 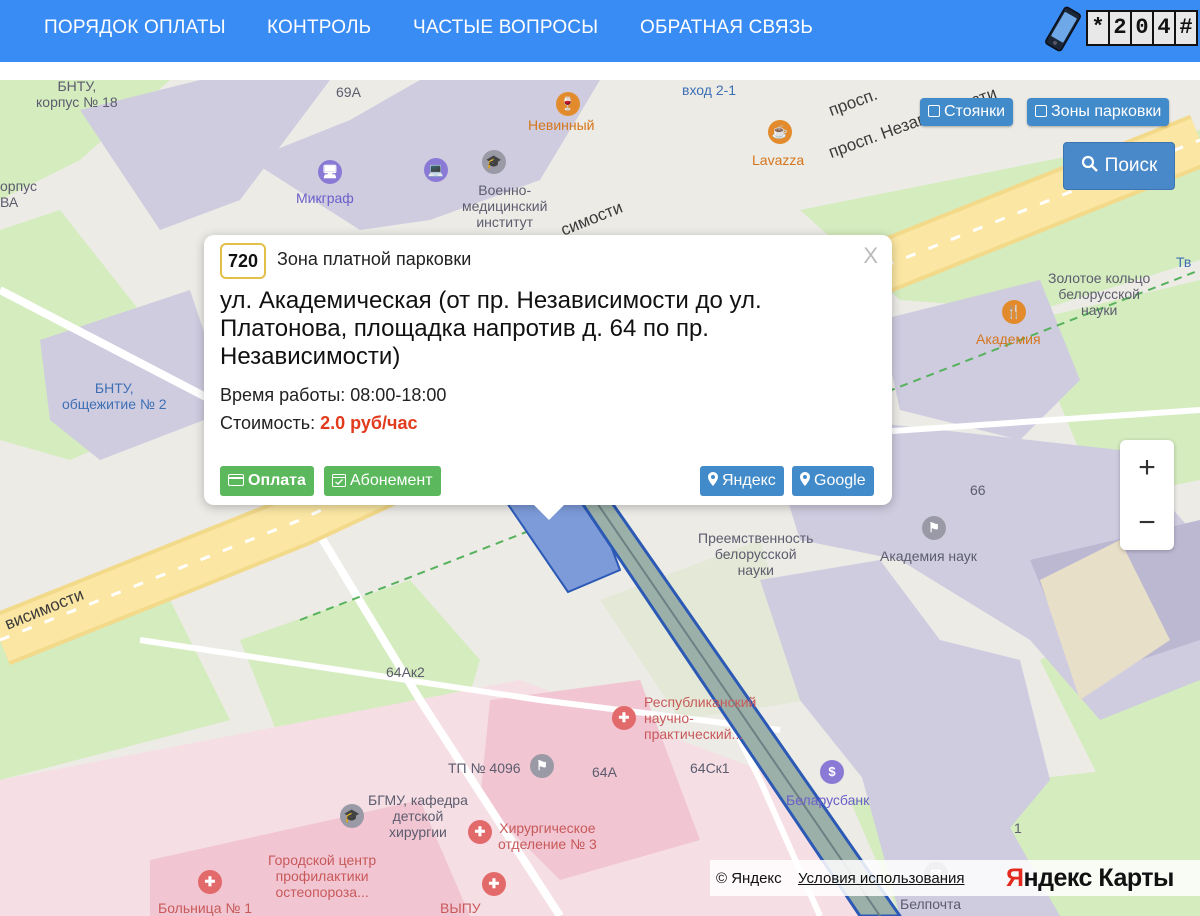 I want to click on google-route-button: Google, so click(x=833, y=481).